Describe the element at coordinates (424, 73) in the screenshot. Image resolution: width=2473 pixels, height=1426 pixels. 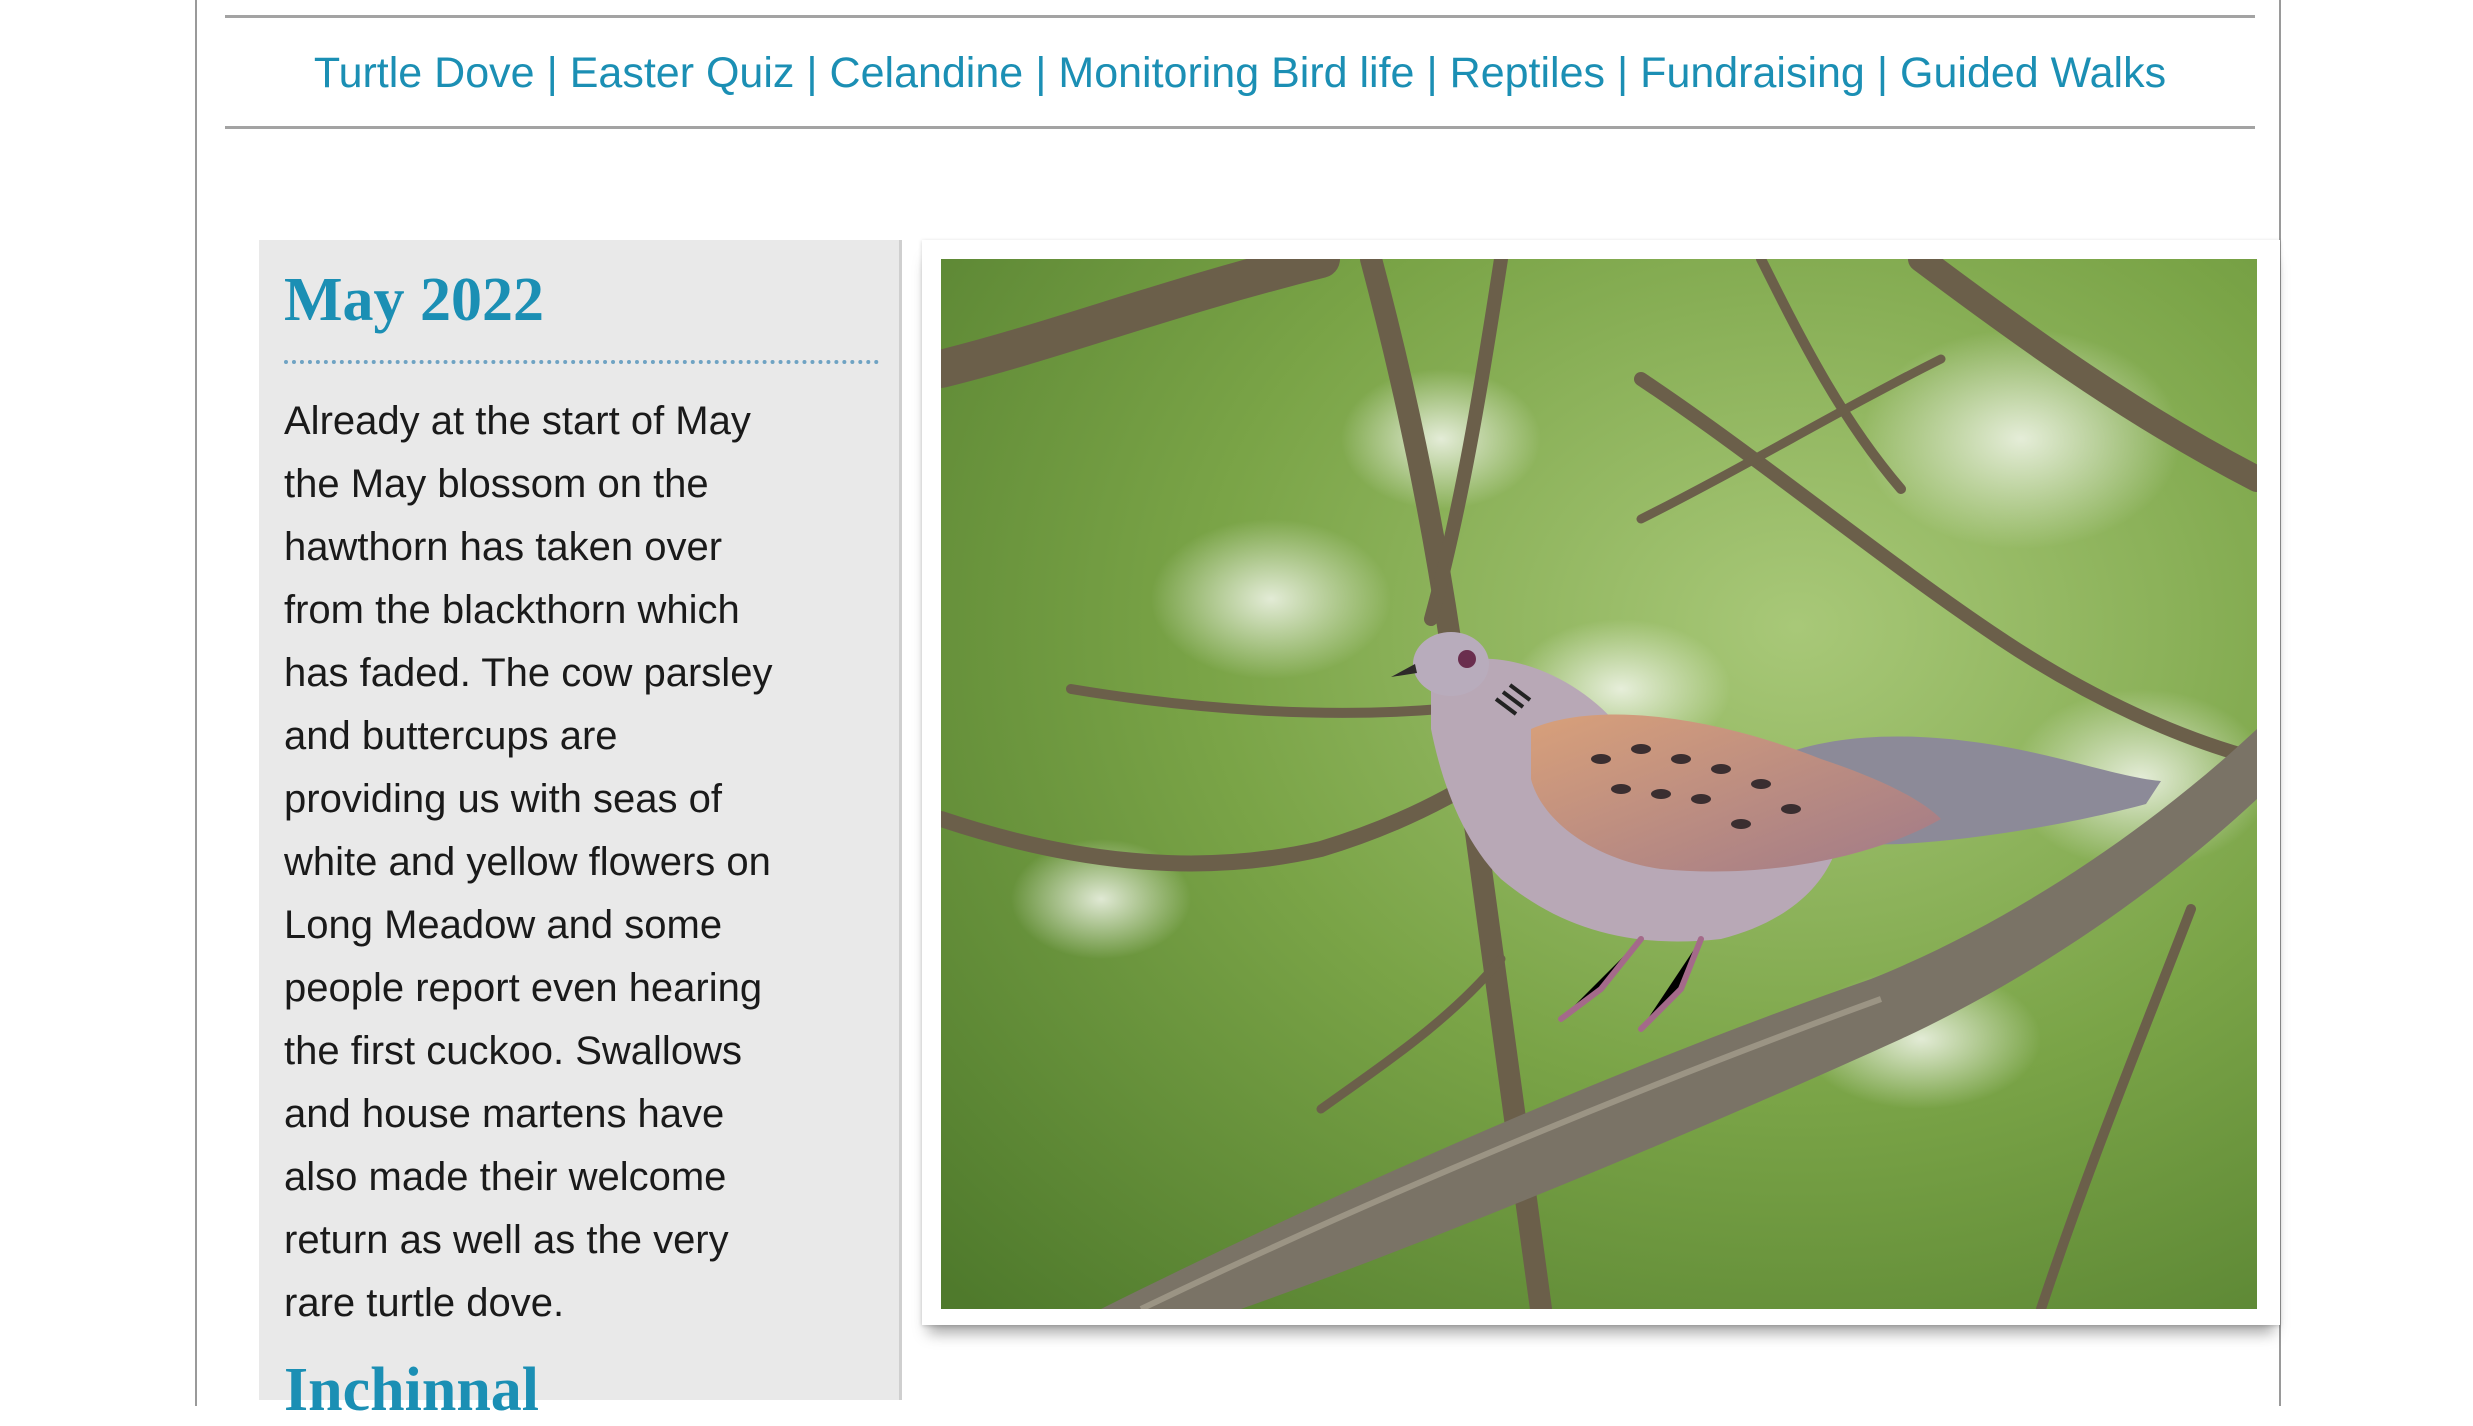
I see `nav-link-turtle-dove: Turtle Dove` at that location.